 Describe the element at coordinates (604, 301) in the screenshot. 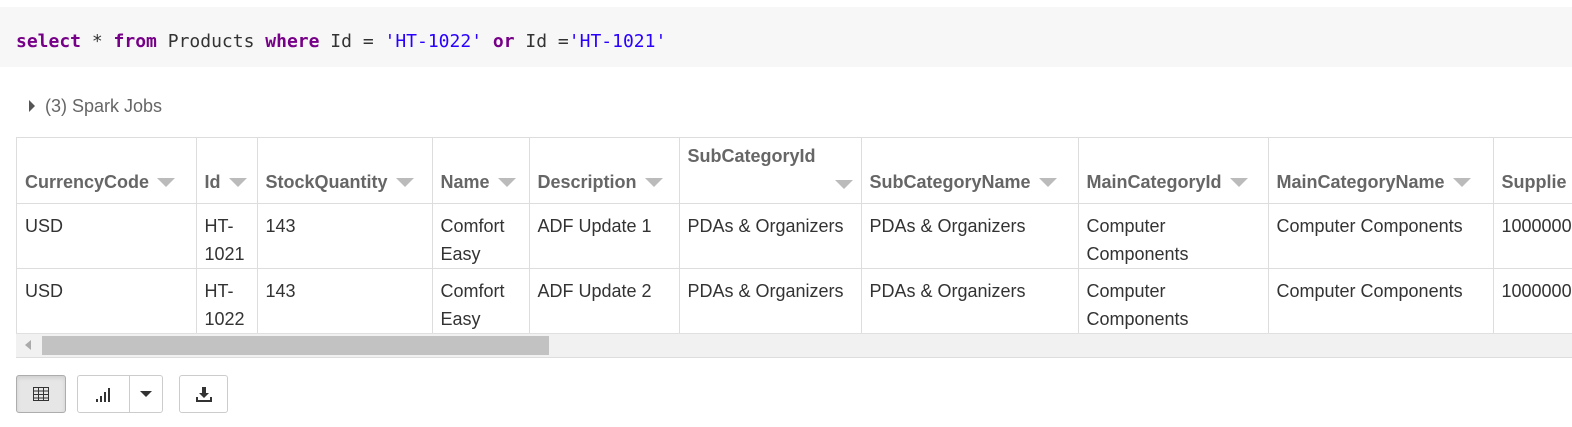

I see `table-cell: ADF Update 2` at that location.